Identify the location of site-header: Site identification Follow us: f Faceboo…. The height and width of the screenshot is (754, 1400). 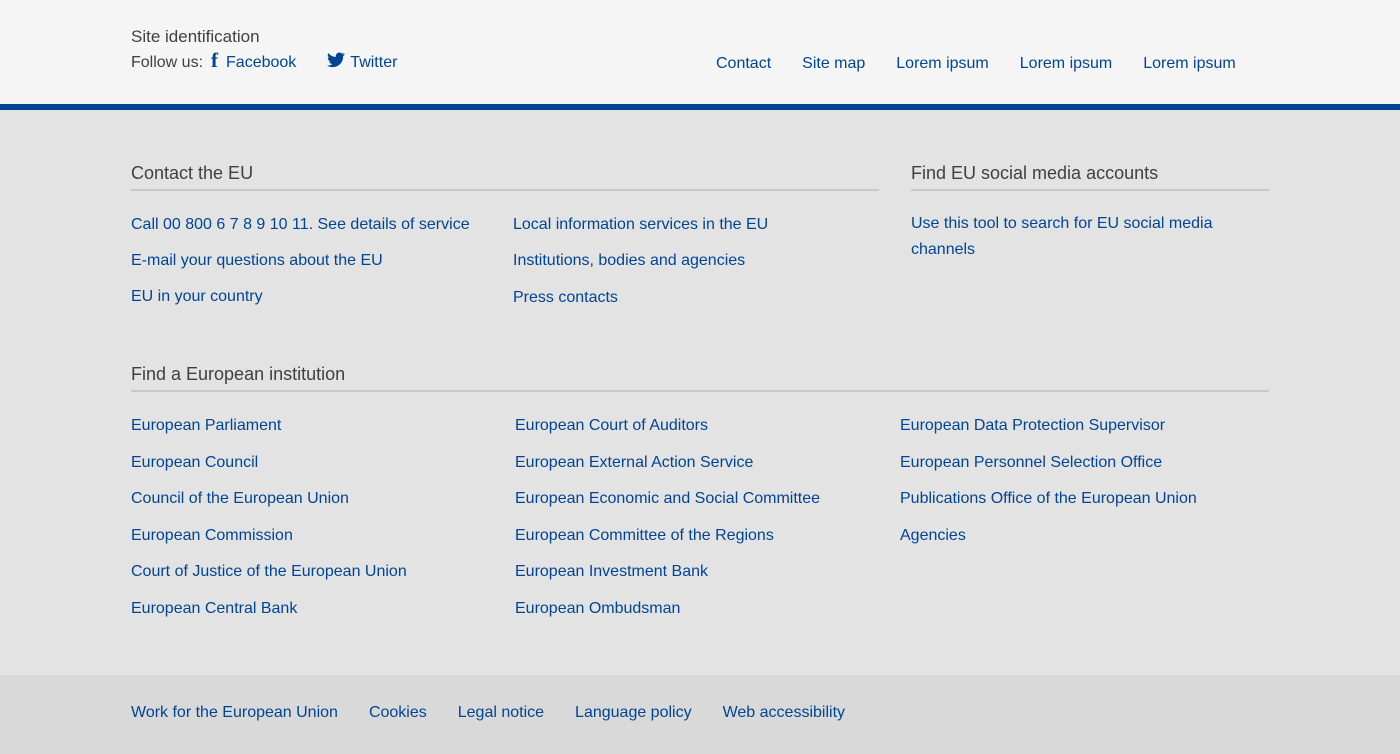
(700, 55).